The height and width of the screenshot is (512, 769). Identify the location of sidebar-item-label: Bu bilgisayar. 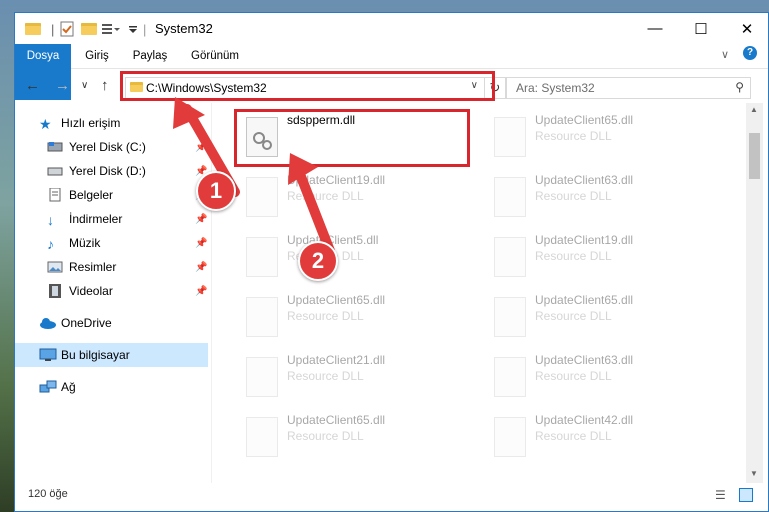
(95, 355).